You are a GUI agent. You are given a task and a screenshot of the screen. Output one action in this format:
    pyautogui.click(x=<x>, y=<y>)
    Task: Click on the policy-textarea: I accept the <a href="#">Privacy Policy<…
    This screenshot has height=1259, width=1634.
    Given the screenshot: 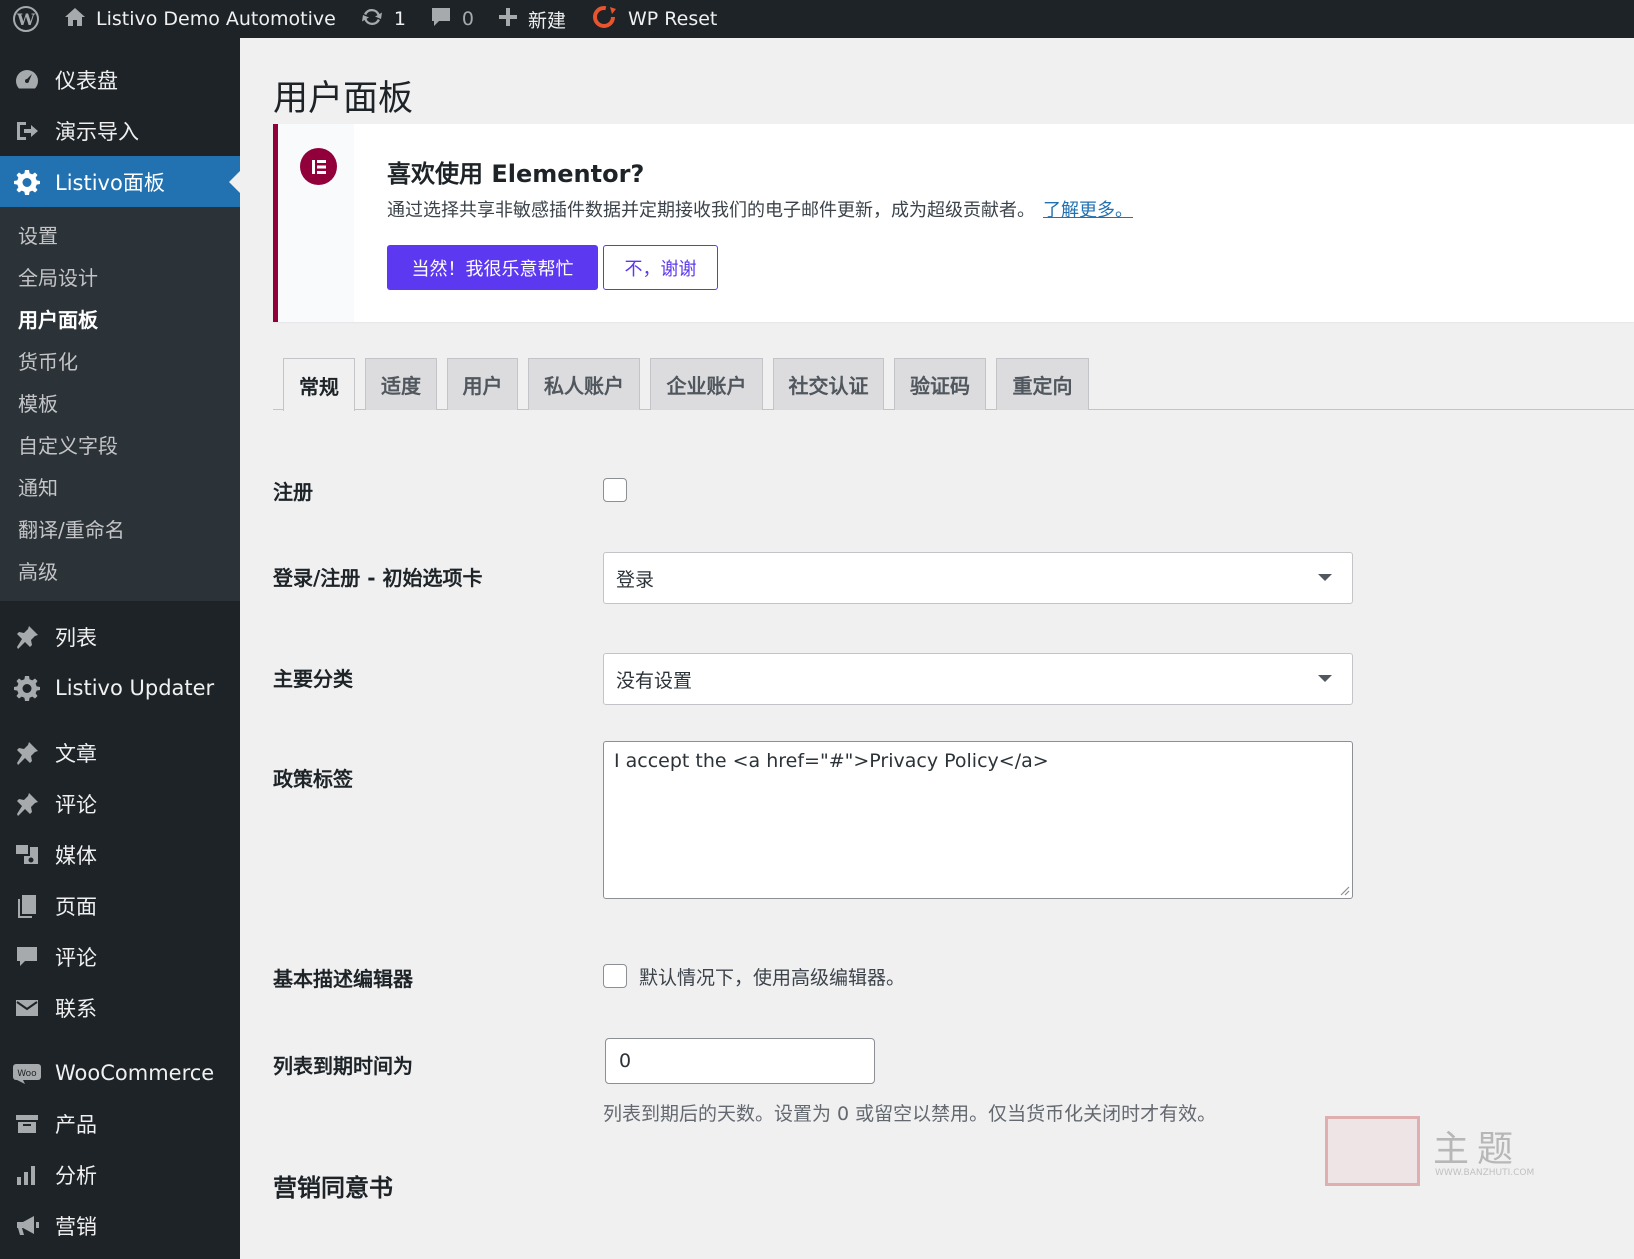 What is the action you would take?
    pyautogui.click(x=978, y=820)
    